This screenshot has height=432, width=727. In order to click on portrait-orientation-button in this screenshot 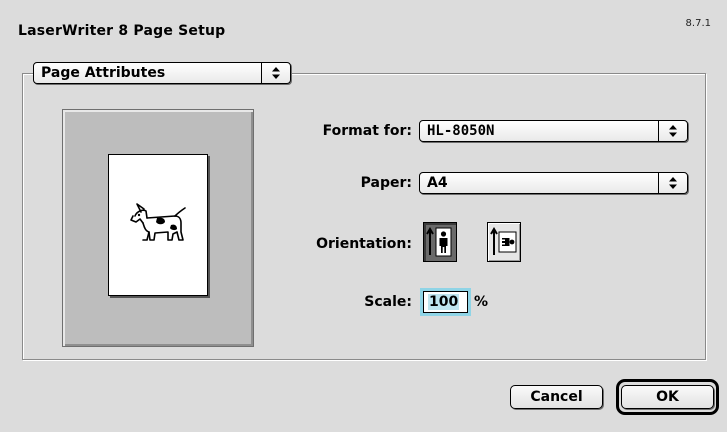, I will do `click(440, 242)`.